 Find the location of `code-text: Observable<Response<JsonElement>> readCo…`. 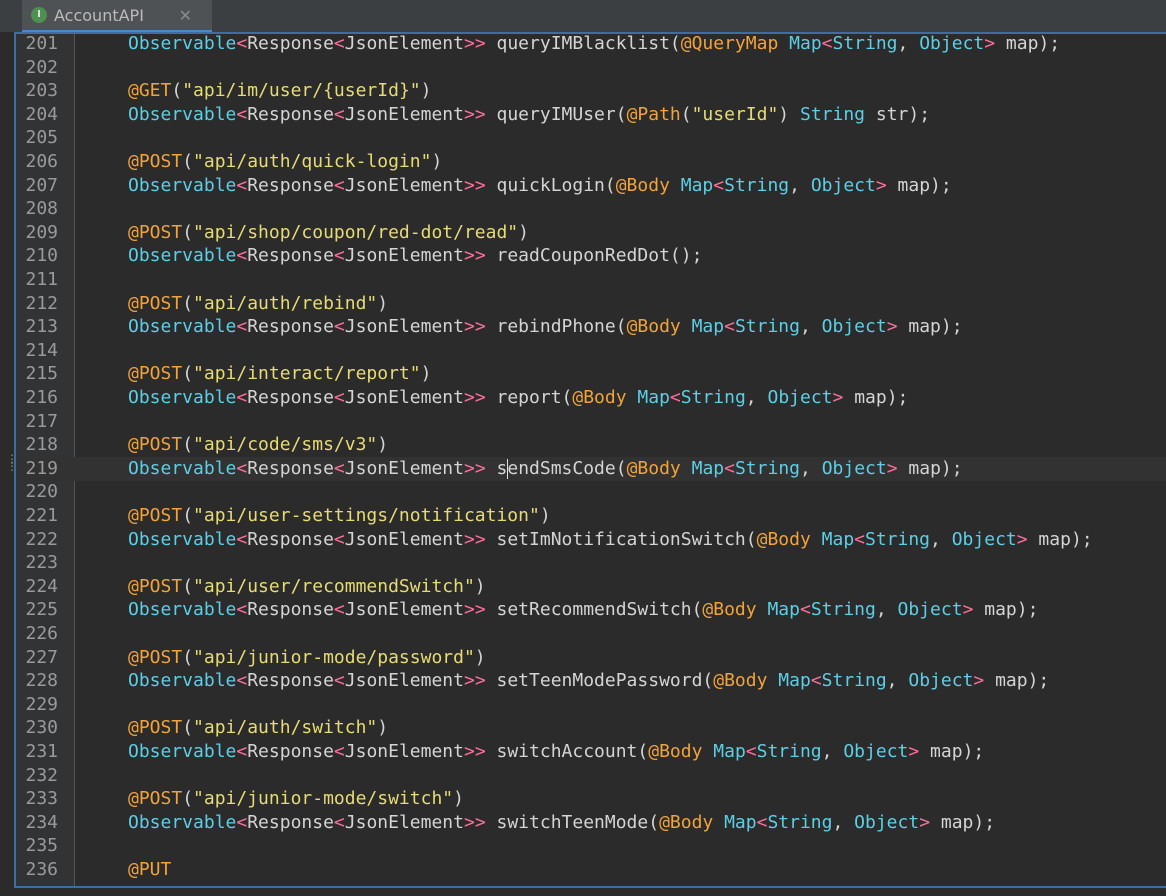

code-text: Observable<Response<JsonElement>> readCo… is located at coordinates (415, 256).